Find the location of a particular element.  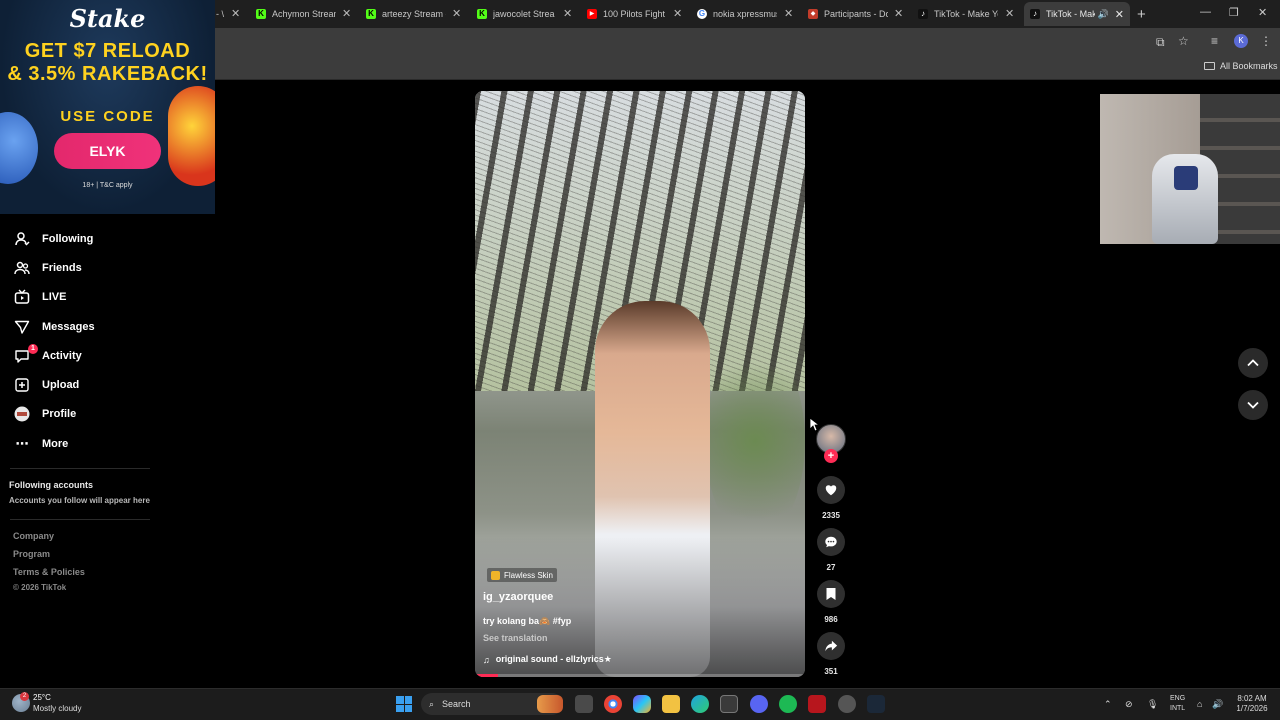

video-progress-bar is located at coordinates (640, 675).